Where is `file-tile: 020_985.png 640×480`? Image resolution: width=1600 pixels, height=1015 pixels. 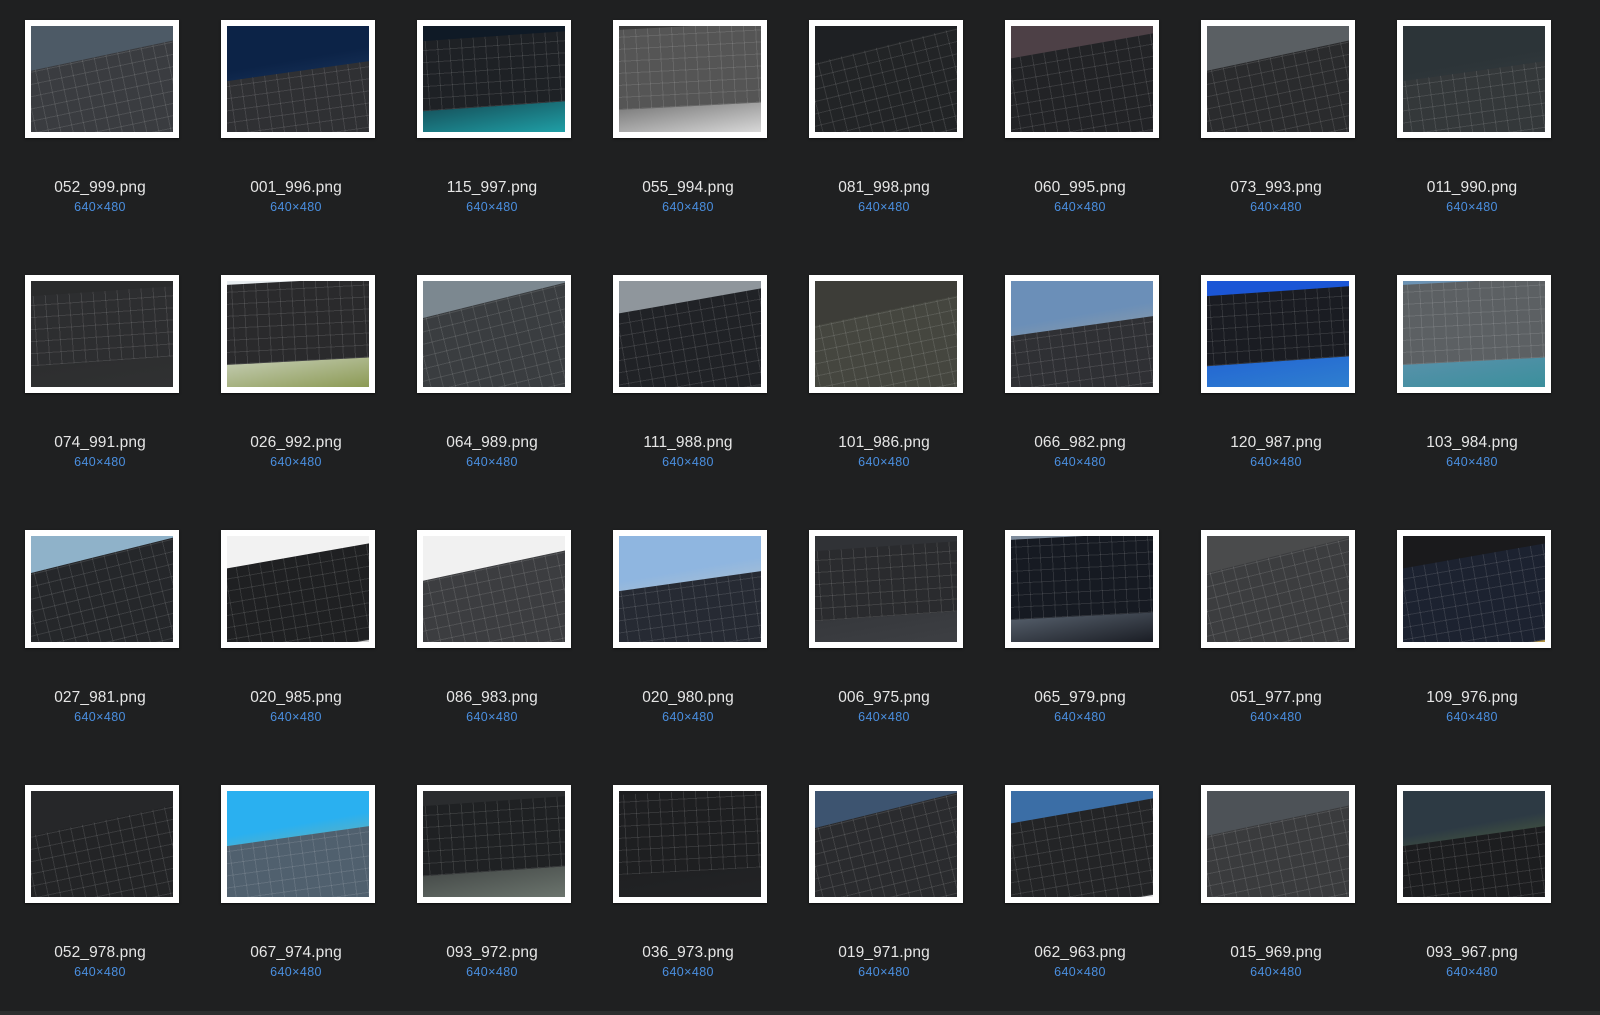 file-tile: 020_985.png 640×480 is located at coordinates (296, 640).